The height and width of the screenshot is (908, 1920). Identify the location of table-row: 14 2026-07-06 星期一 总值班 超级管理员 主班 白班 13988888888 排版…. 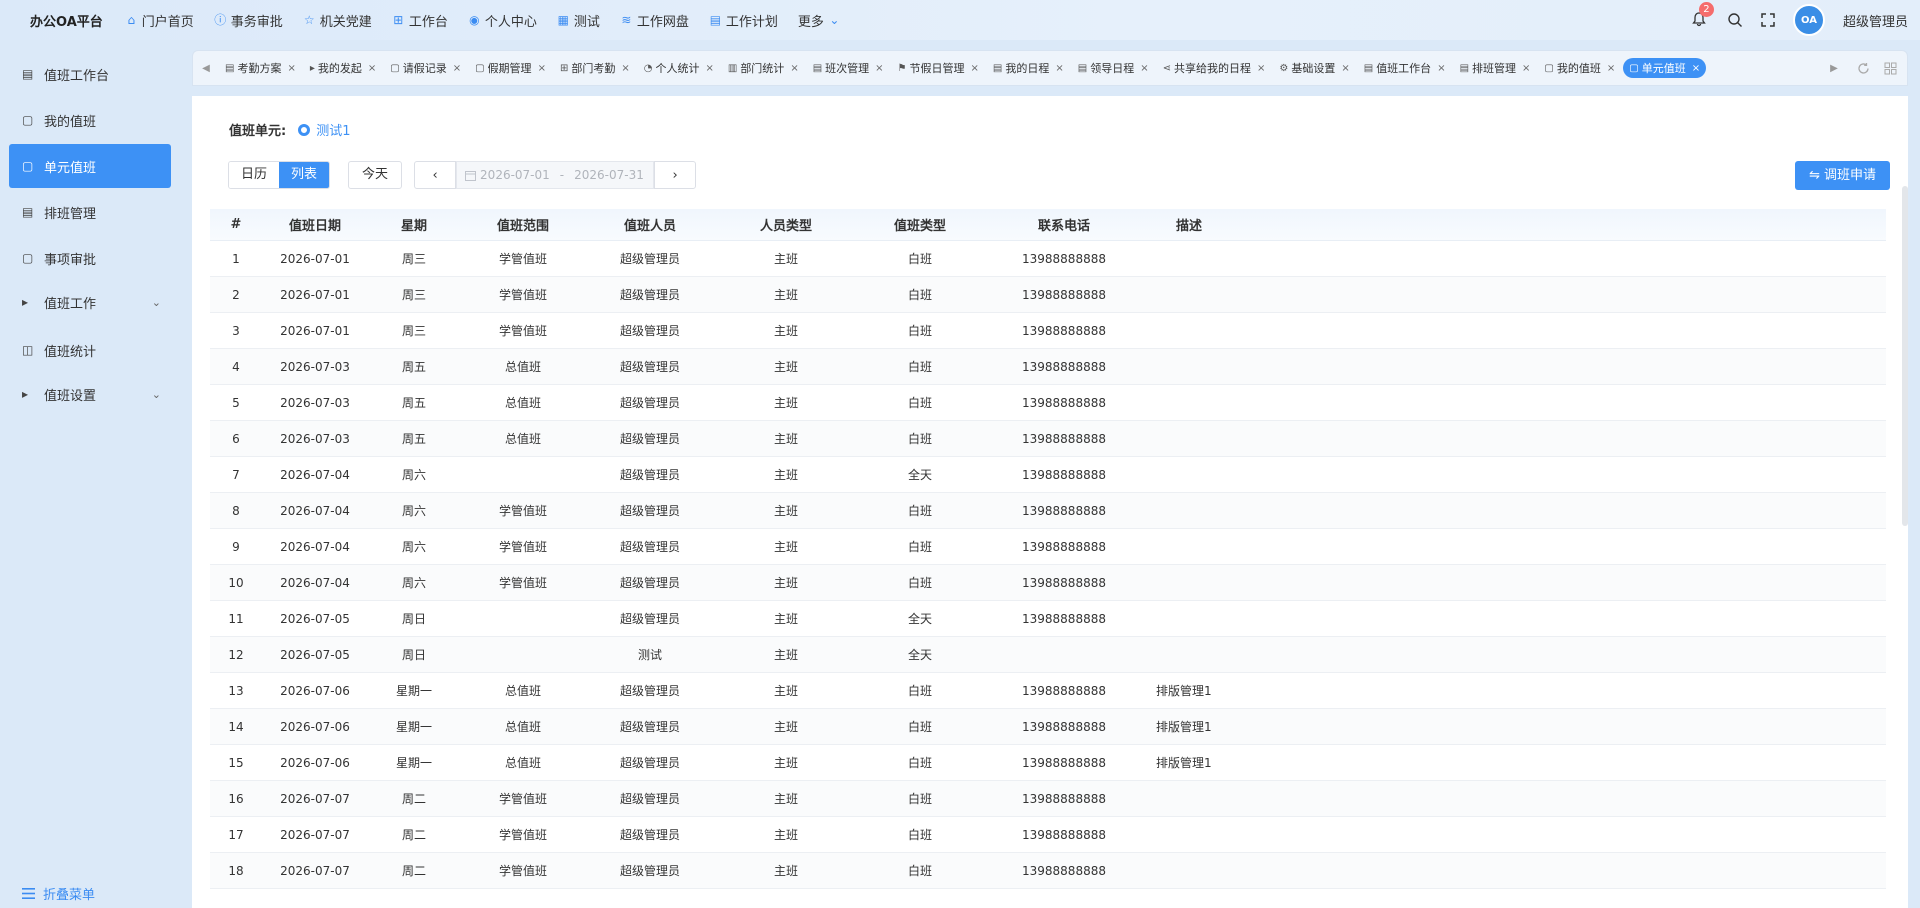
(1048, 727).